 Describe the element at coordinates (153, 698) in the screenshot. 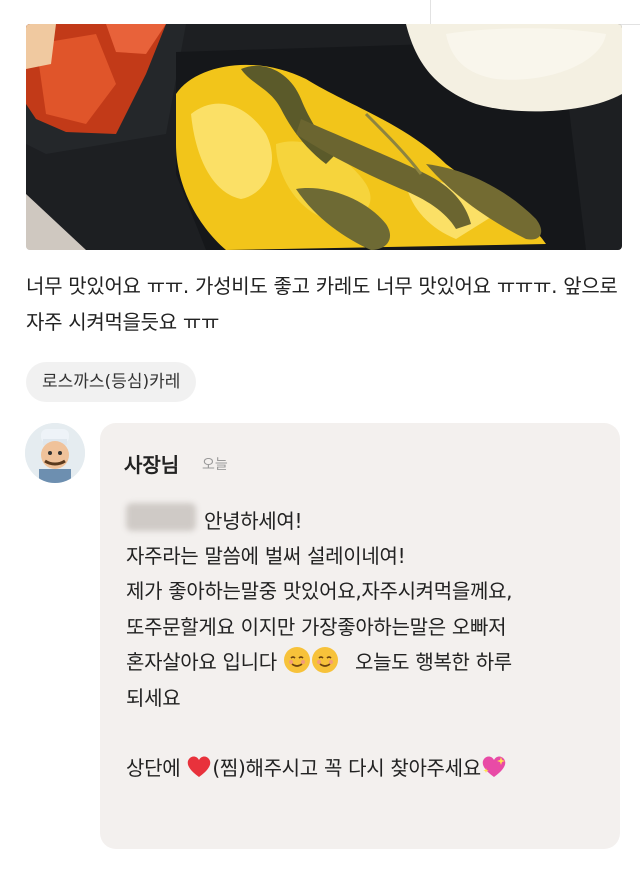

I see `reply-line: 되세요` at that location.